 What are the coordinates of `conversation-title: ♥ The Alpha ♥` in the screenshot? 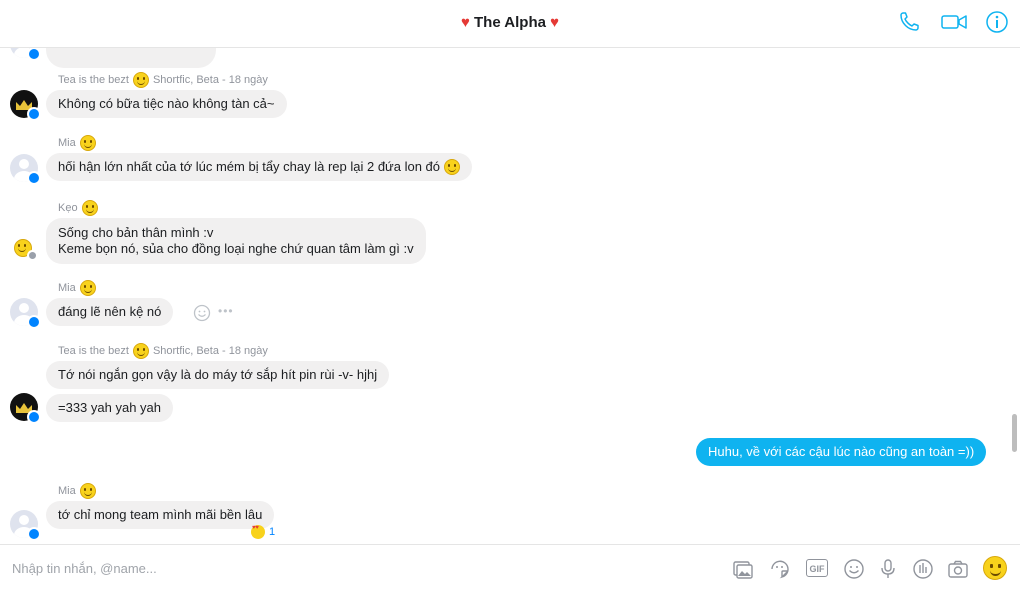 It's located at (510, 22).